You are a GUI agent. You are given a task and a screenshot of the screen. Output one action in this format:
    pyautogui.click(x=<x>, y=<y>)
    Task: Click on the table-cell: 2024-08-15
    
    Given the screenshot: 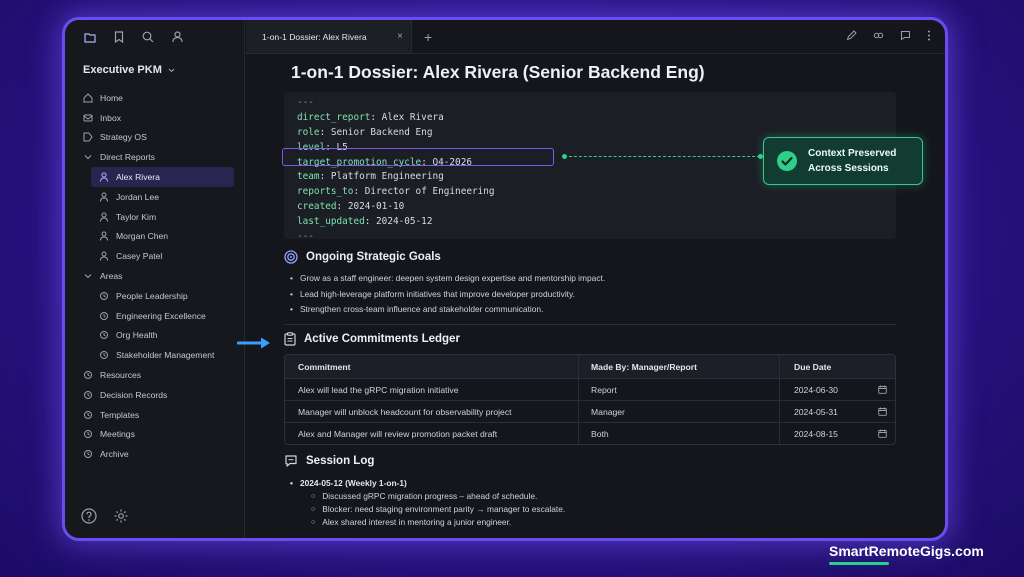 What is the action you would take?
    pyautogui.click(x=837, y=433)
    